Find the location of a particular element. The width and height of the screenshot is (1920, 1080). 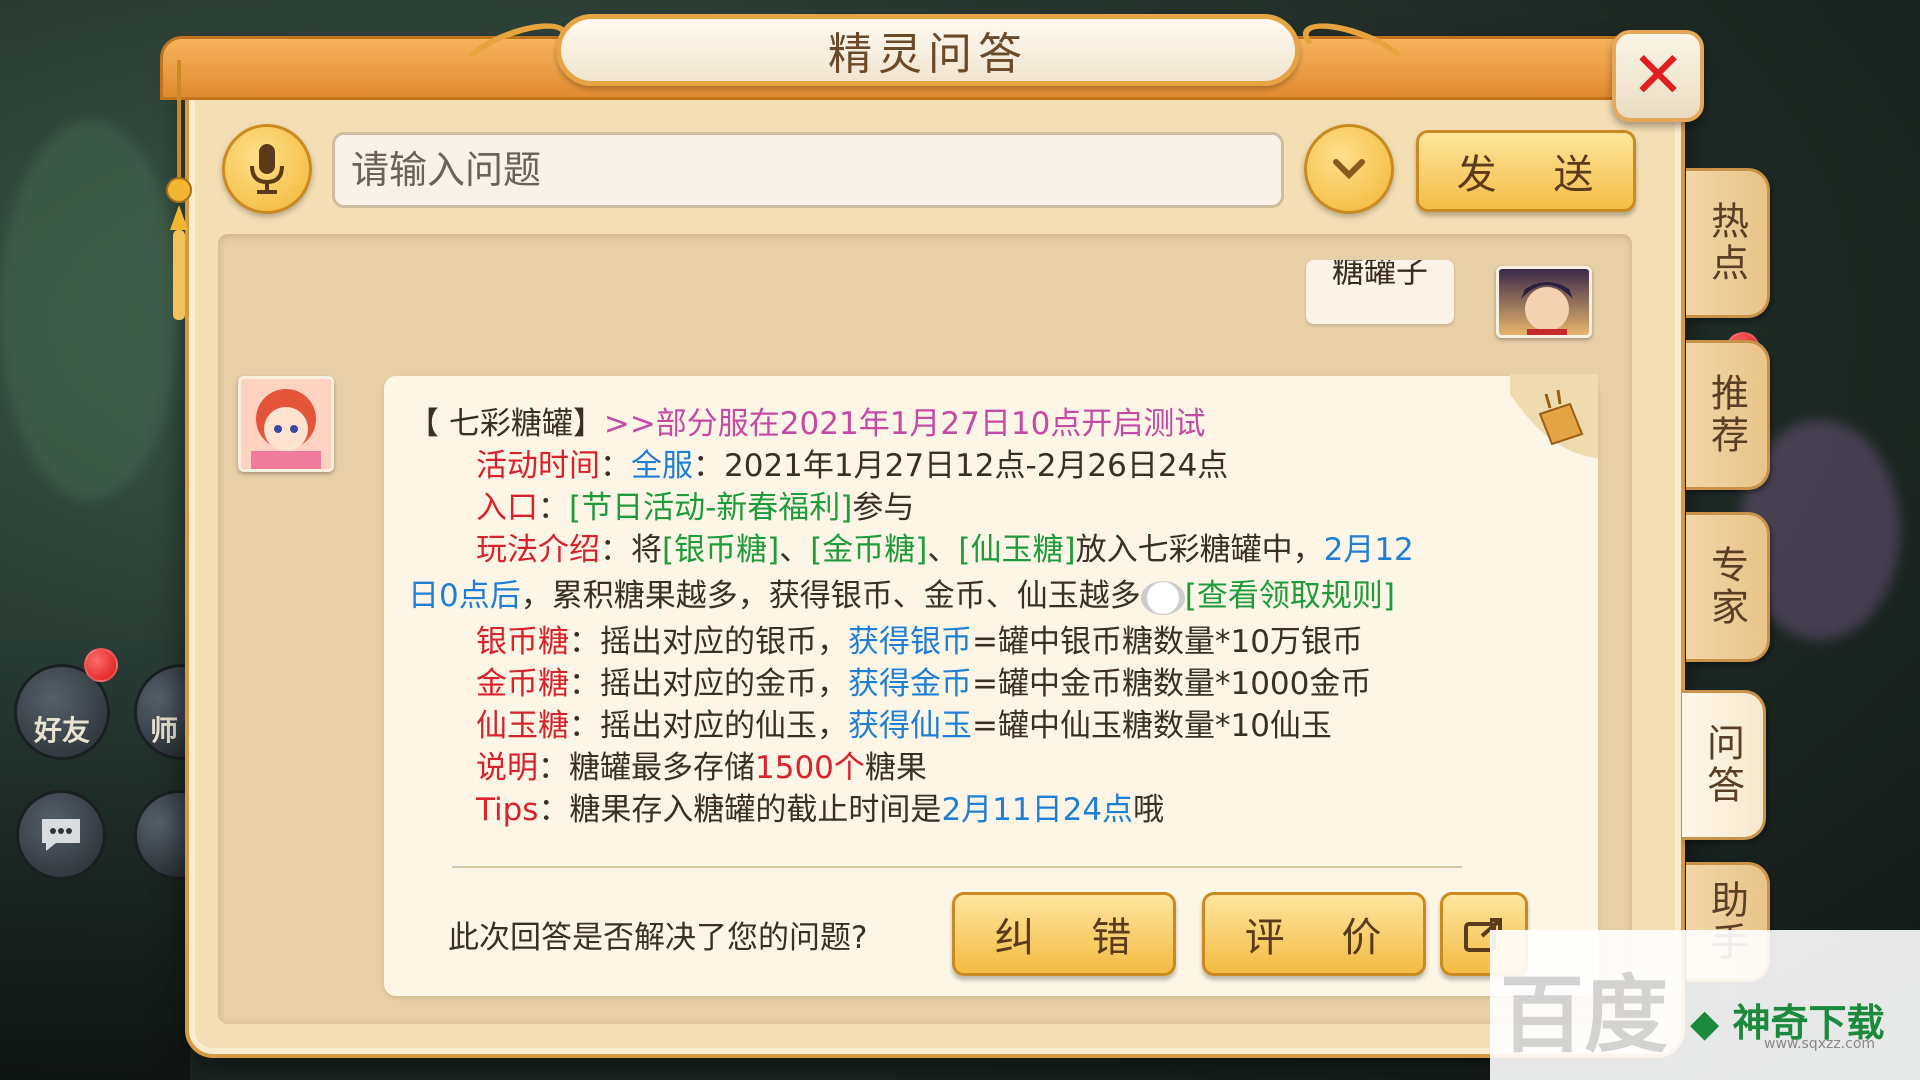

question-input is located at coordinates (808, 170).